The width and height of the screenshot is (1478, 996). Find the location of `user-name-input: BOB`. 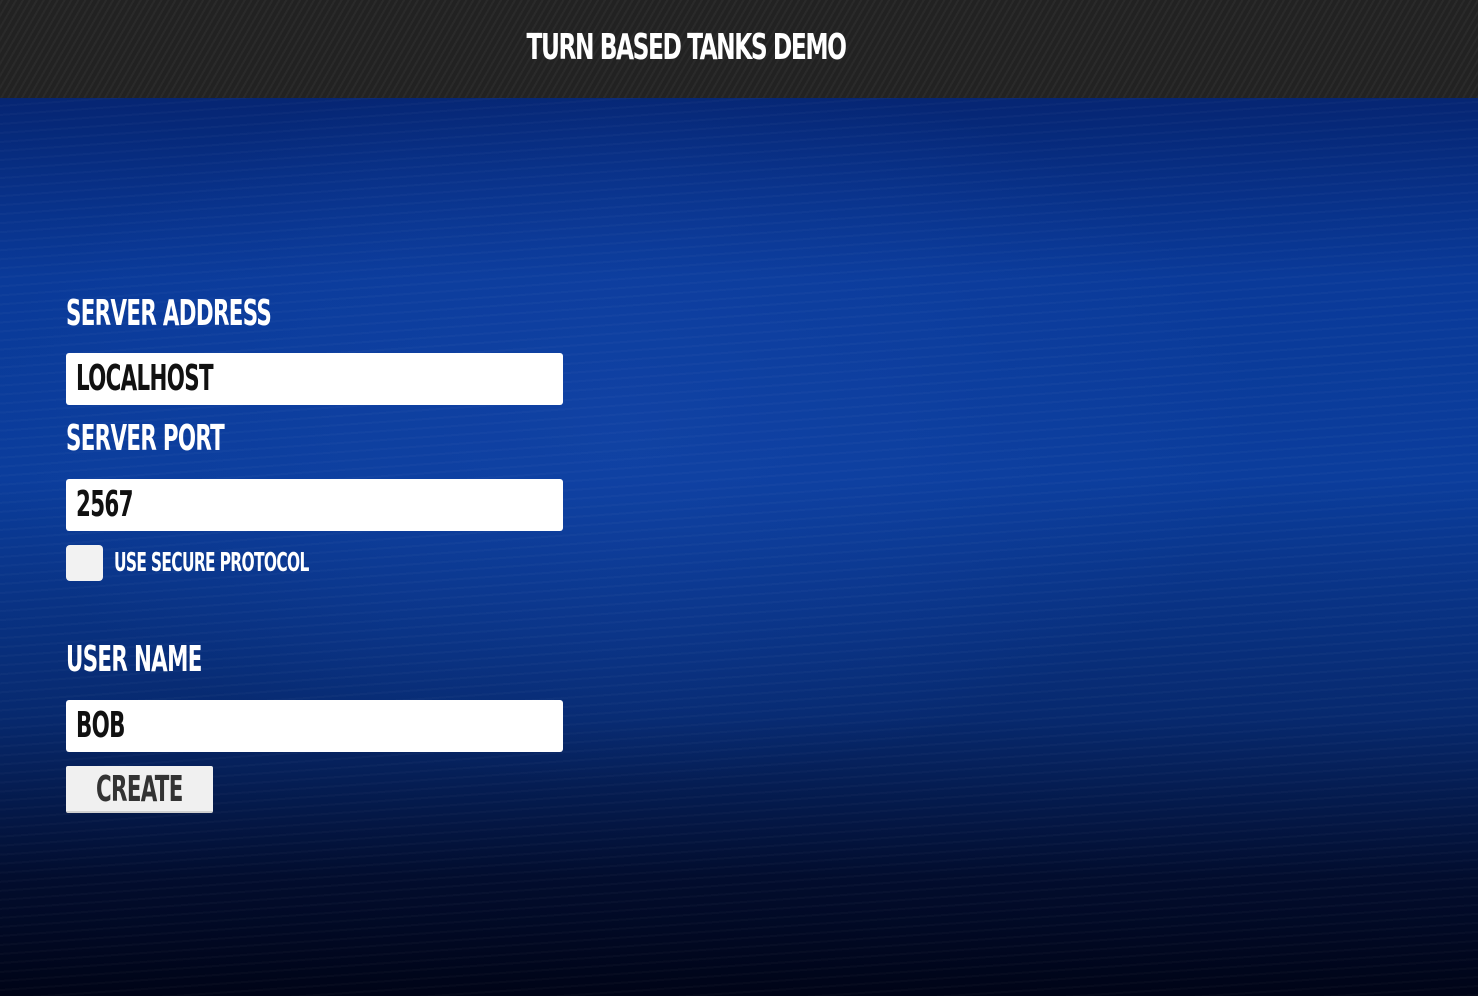

user-name-input: BOB is located at coordinates (314, 726).